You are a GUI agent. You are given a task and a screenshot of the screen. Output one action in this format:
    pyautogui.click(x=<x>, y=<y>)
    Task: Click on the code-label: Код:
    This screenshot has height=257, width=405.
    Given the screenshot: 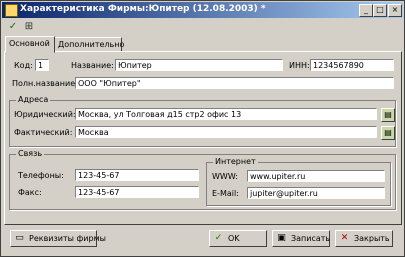 What is the action you would take?
    pyautogui.click(x=23, y=65)
    